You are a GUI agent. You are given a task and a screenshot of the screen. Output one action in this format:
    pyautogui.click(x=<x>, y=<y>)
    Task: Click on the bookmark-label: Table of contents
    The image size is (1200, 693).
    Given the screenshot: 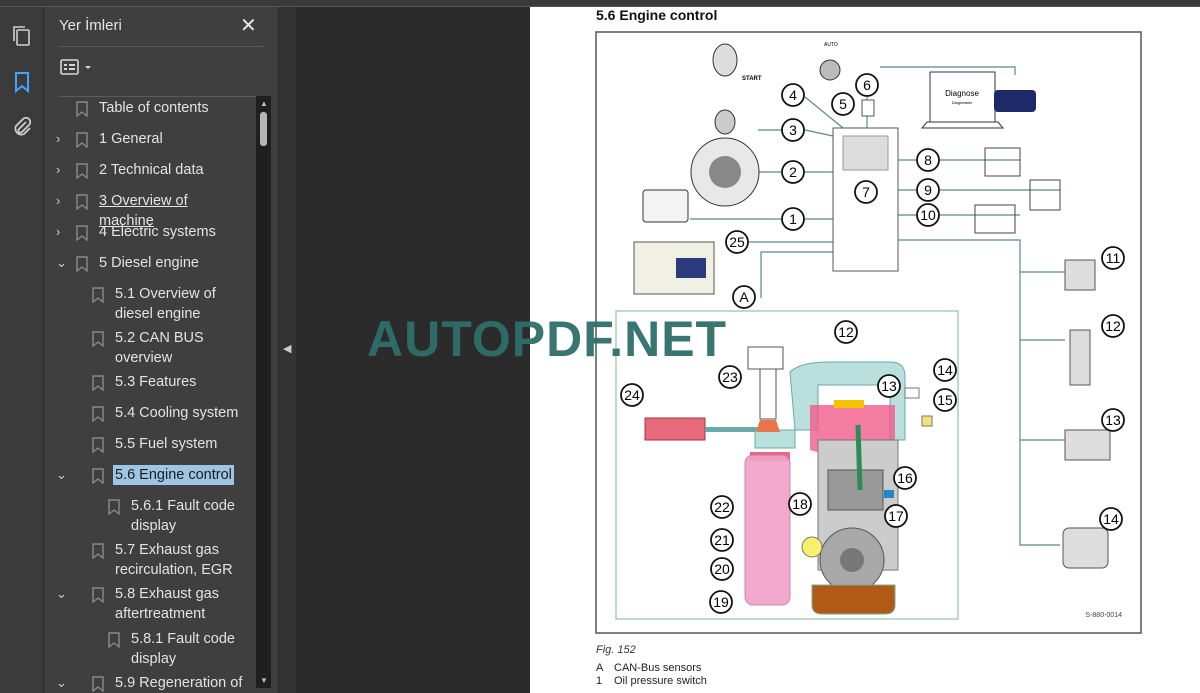 What is the action you would take?
    pyautogui.click(x=154, y=108)
    